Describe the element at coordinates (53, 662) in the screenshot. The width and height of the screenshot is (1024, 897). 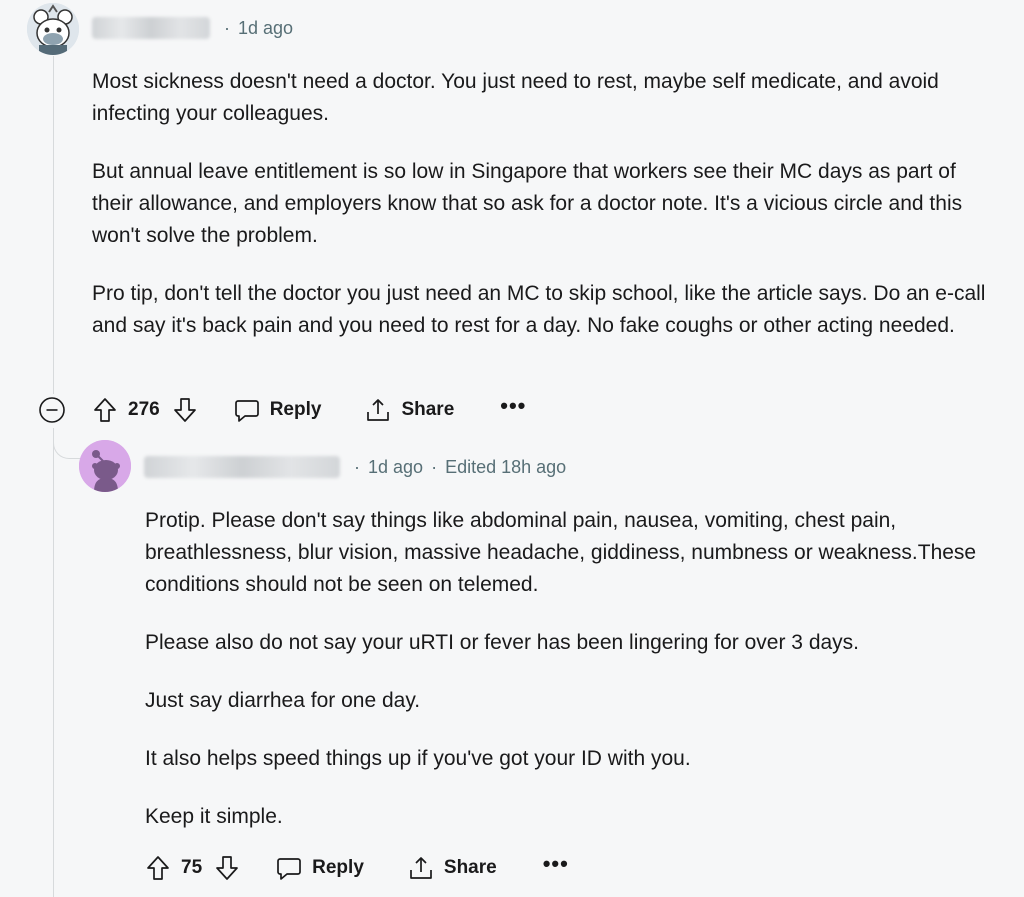
I see `thread-line-lower` at that location.